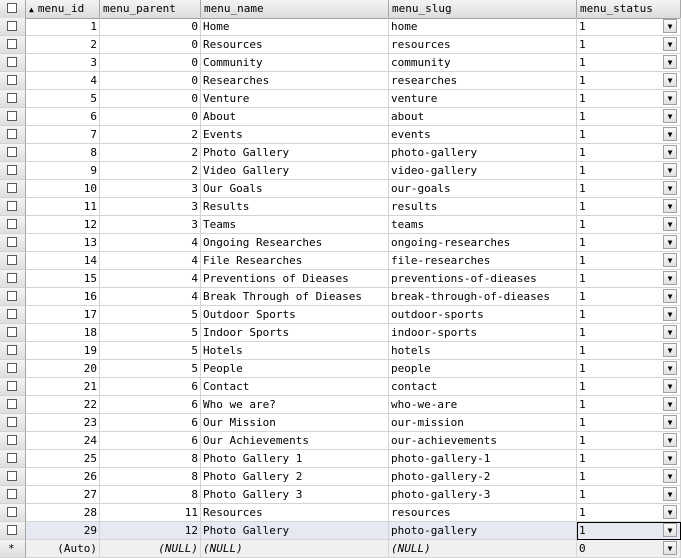  I want to click on cell-menu-id: 19, so click(63, 351).